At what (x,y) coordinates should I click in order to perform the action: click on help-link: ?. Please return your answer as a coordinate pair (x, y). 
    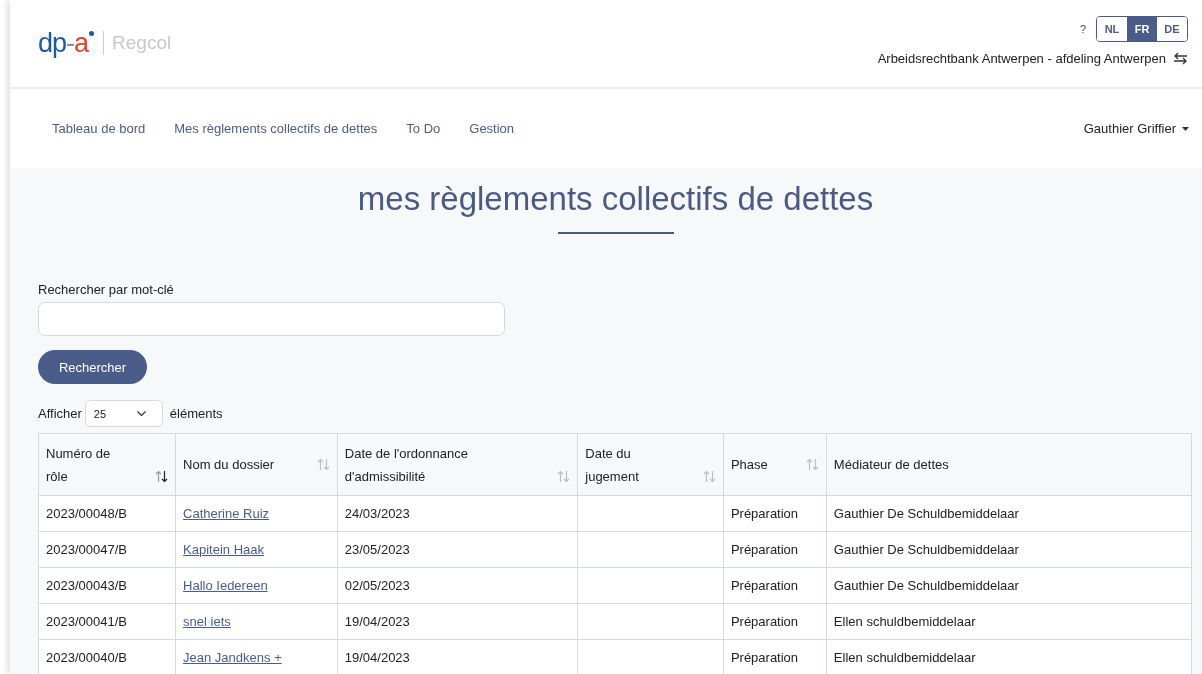
    Looking at the image, I should click on (1082, 29).